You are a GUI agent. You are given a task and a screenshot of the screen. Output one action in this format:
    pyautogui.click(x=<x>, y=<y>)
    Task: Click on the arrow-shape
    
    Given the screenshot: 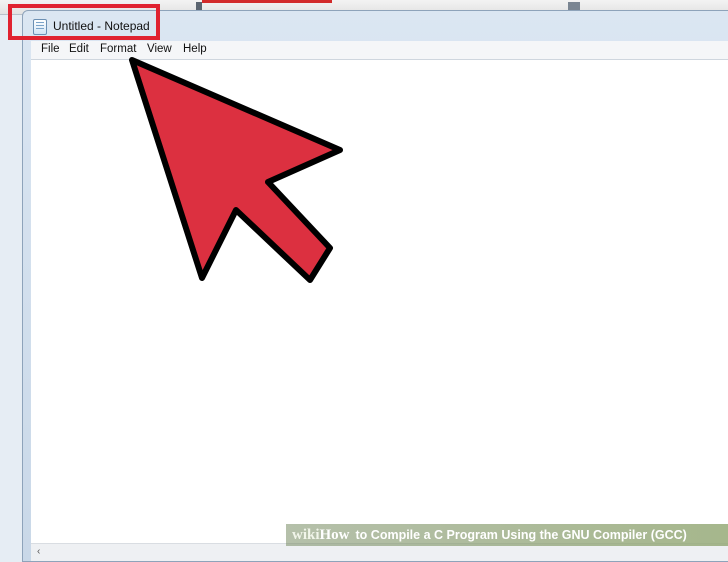 What is the action you would take?
    pyautogui.click(x=236, y=170)
    